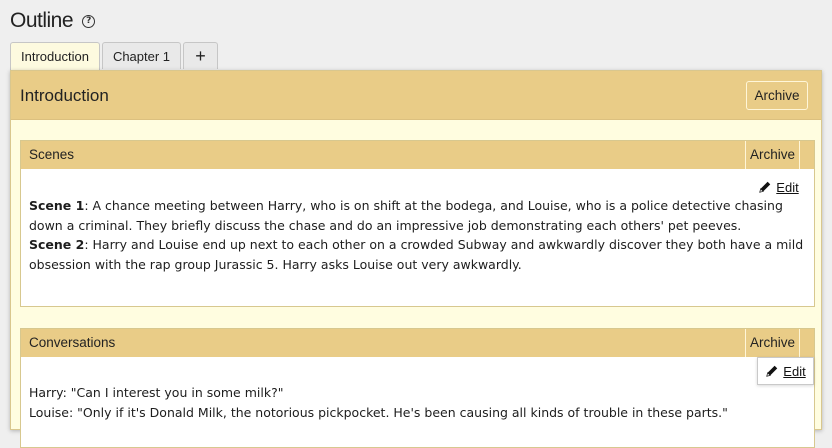  I want to click on archive-section-button: Archive, so click(777, 95).